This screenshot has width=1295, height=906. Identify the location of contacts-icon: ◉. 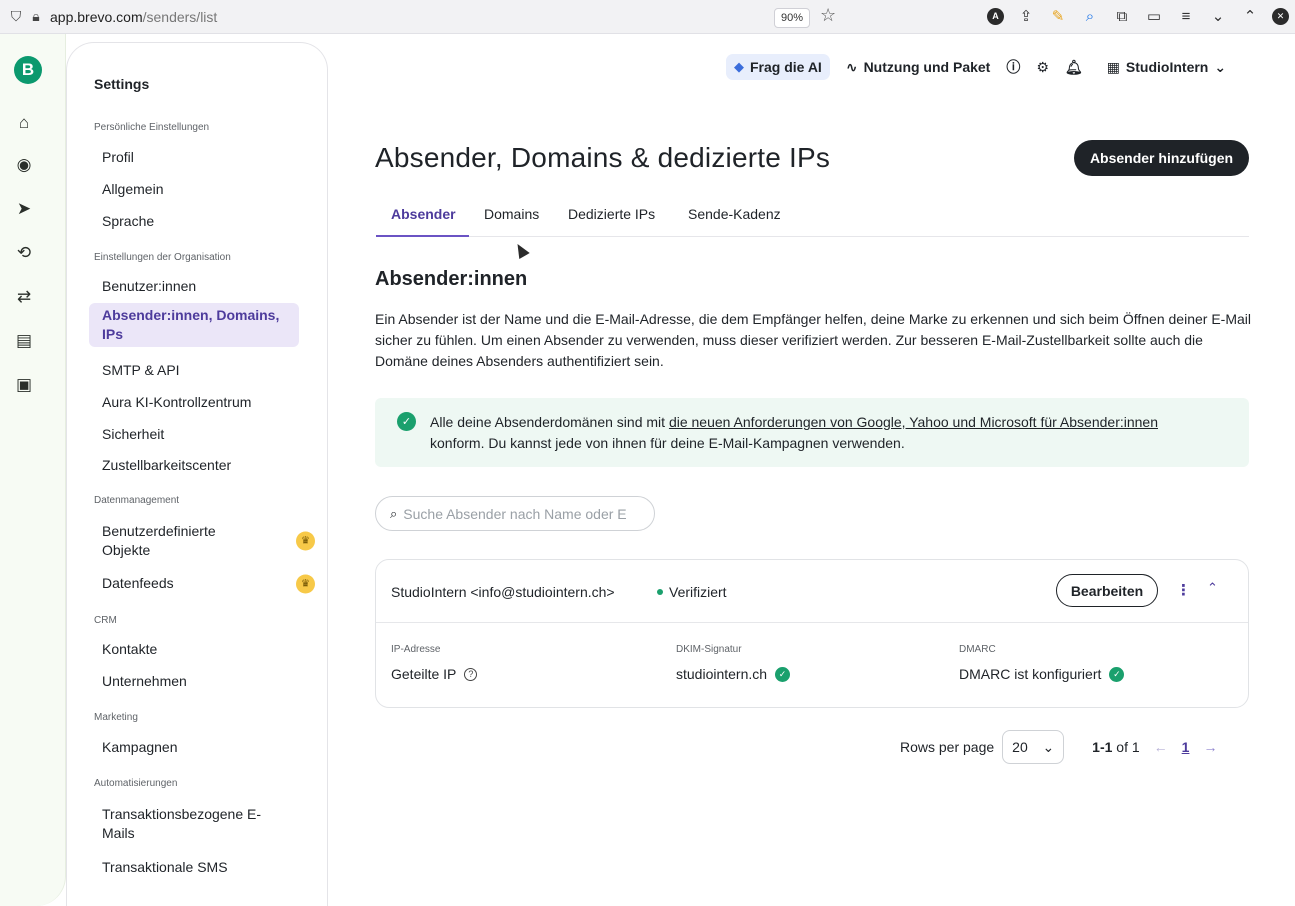
(24, 165).